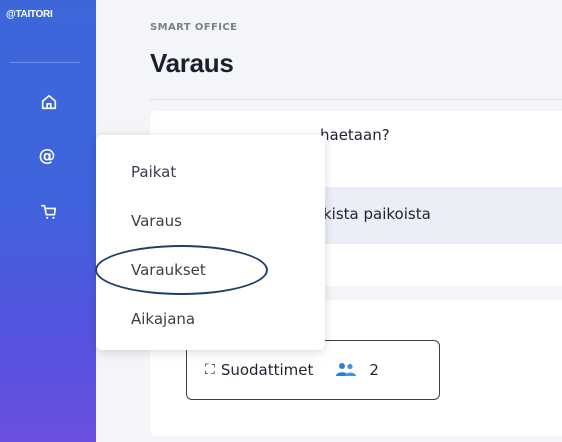  Describe the element at coordinates (355, 135) in the screenshot. I see `search-question: haetaan?` at that location.